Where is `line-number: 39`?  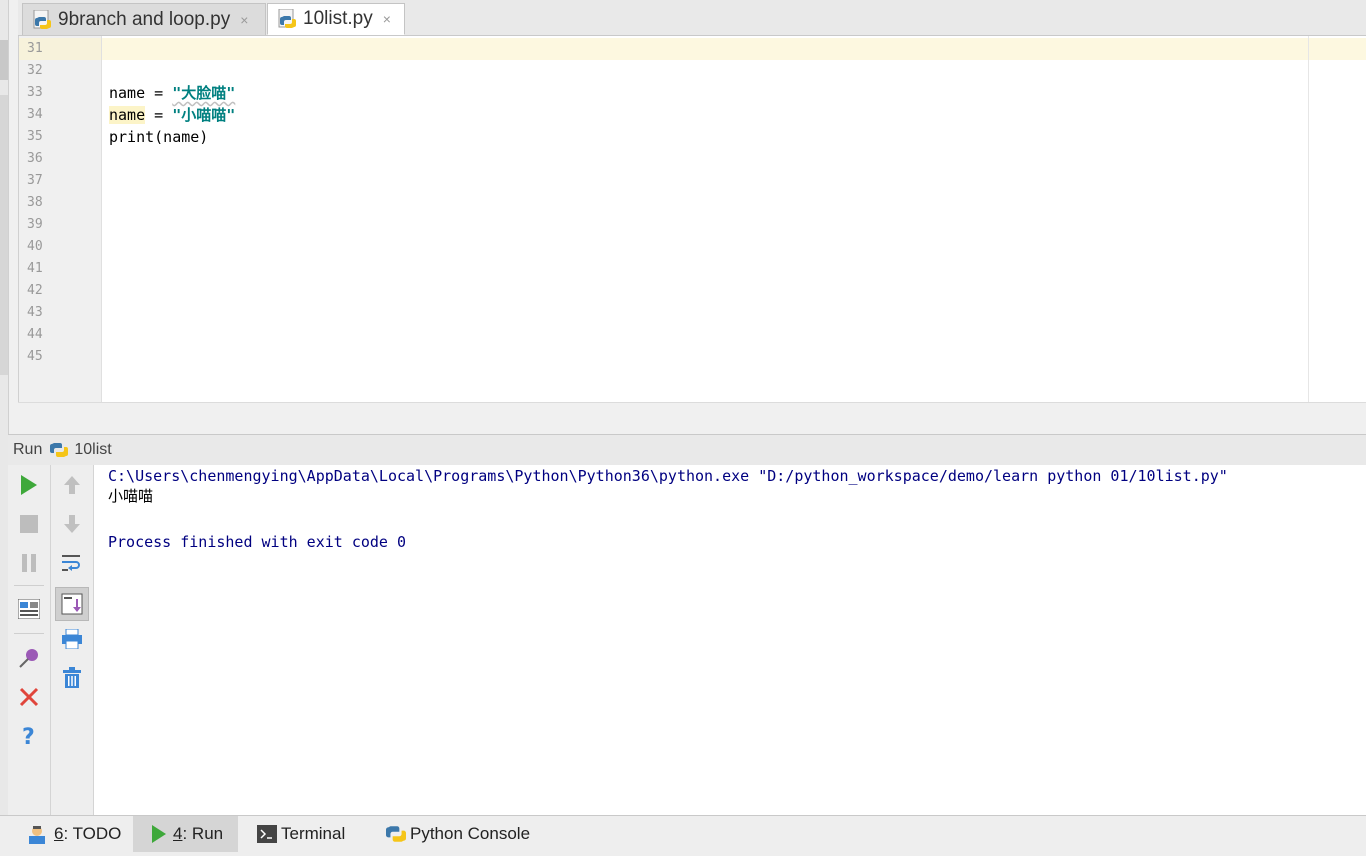
line-number: 39 is located at coordinates (35, 224).